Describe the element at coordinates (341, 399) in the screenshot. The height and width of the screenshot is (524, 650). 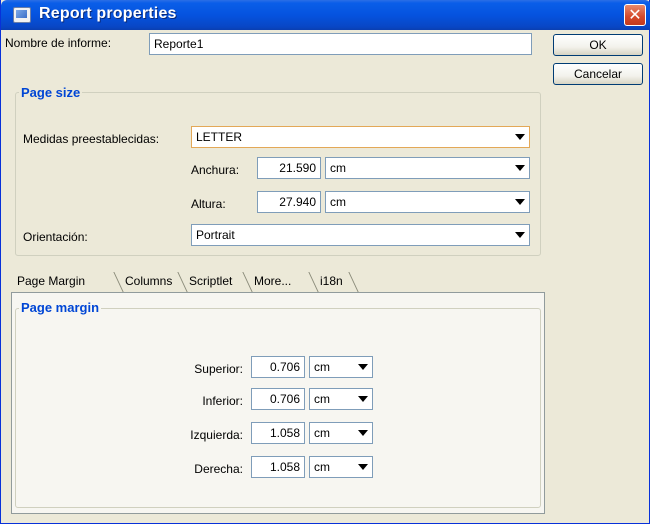
I see `margin-bottom-unit-select: cm` at that location.